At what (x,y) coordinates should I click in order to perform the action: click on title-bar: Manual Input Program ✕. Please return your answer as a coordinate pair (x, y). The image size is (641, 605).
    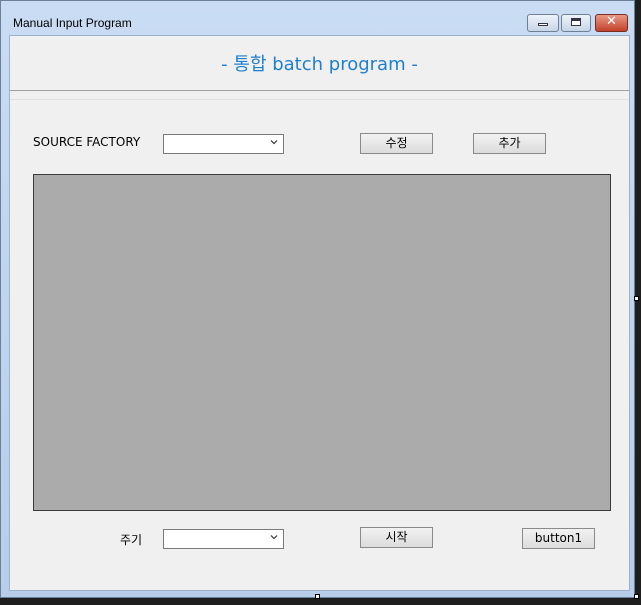
    Looking at the image, I should click on (317, 18).